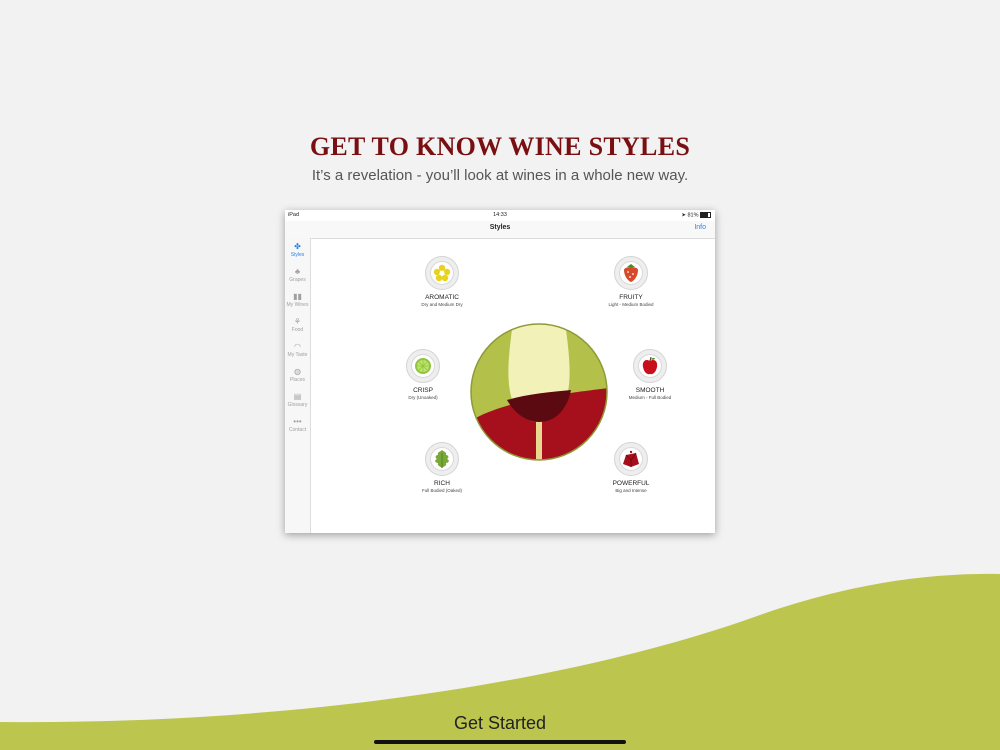  I want to click on styles-icon: ✤, so click(297, 246).